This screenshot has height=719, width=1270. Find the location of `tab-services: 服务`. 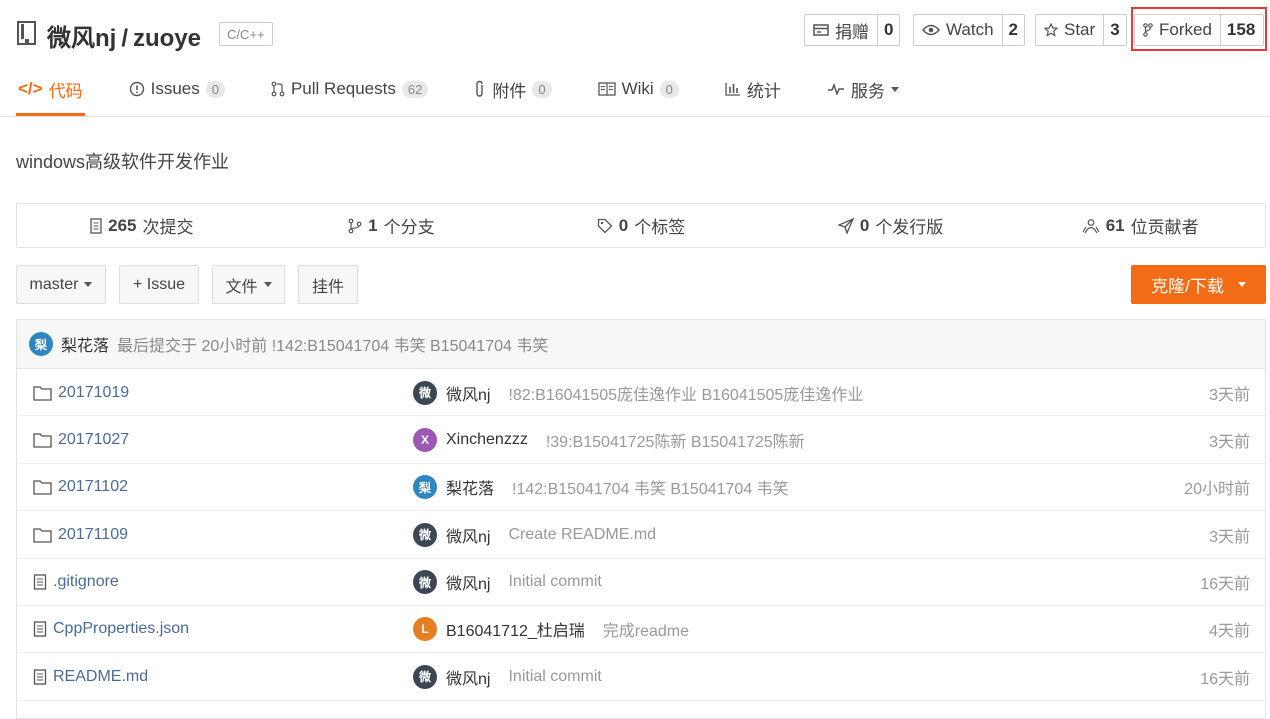

tab-services: 服务 is located at coordinates (863, 89).